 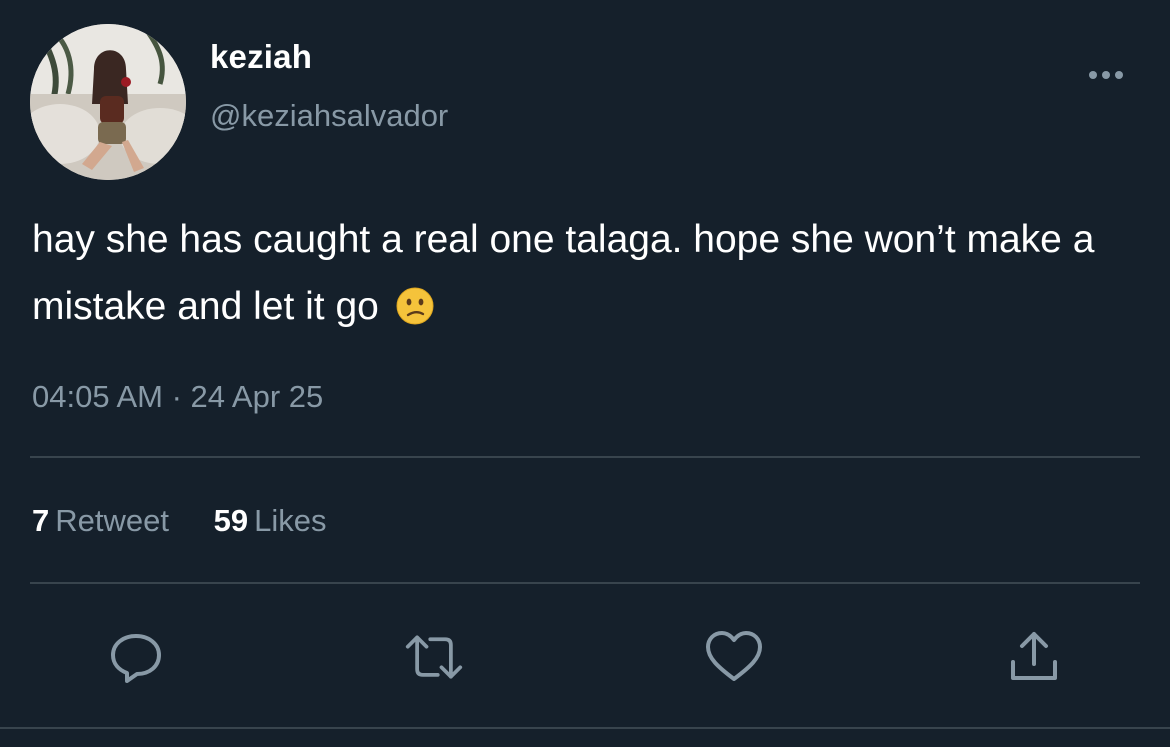 I want to click on retweet-stat: 7 Retweet, so click(x=100, y=521).